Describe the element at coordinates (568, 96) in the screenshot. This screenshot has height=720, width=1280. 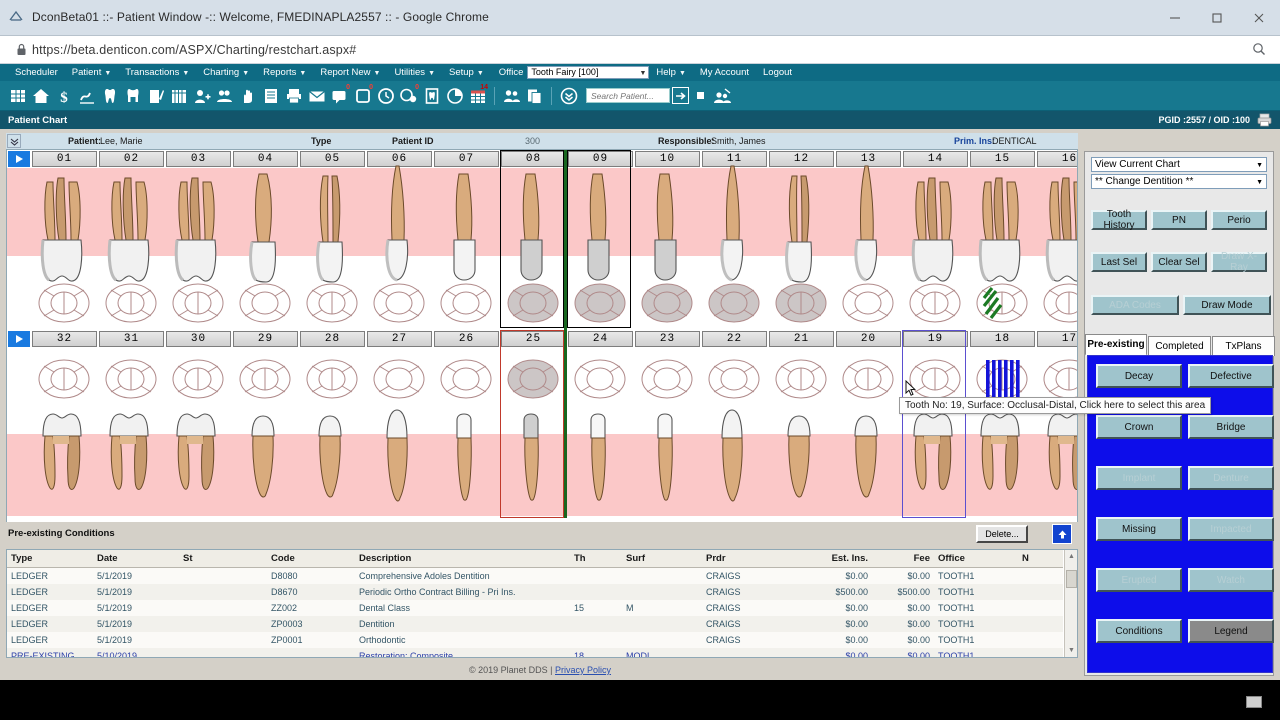
I see `chevron-down-icon` at that location.